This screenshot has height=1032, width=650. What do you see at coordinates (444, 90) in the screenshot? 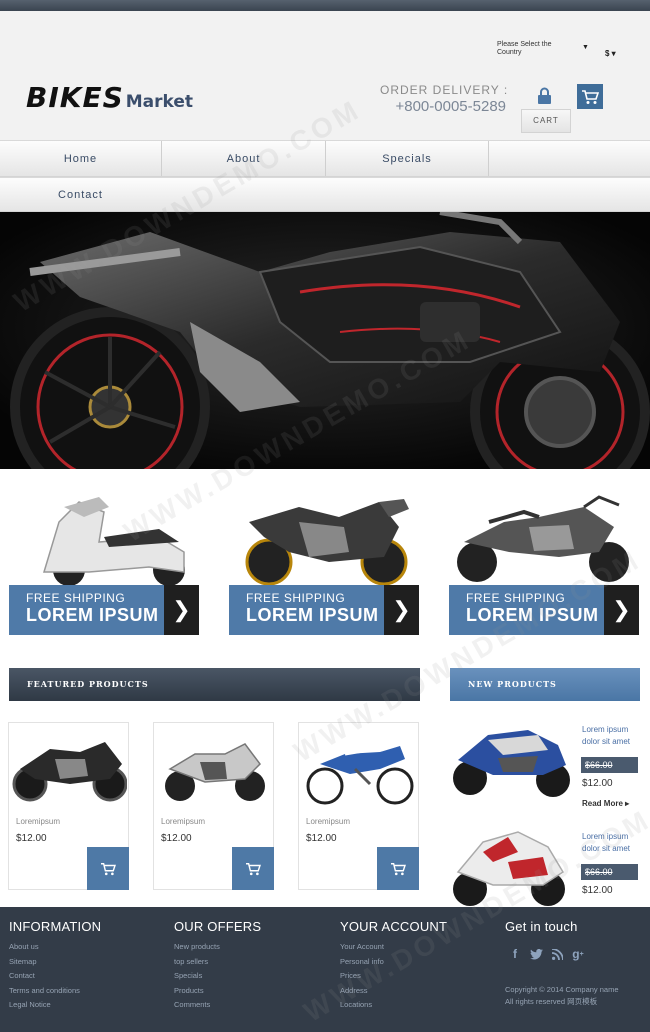
I see `order-label: ORDER DELIVERY :` at bounding box center [444, 90].